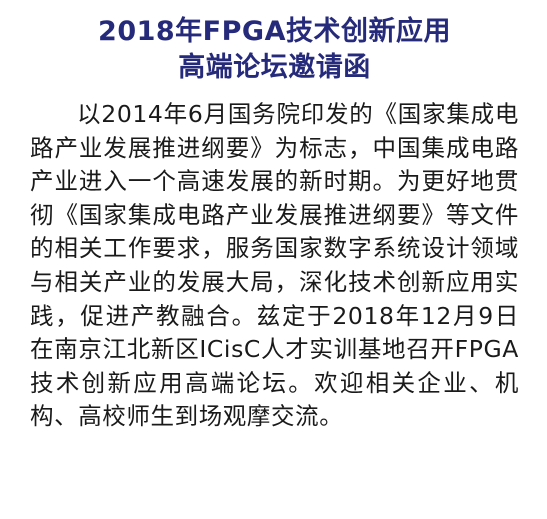 The image size is (547, 519). I want to click on invitation-title: 2018年FPGA技术创新应用 高端论坛邀请函, so click(274, 50).